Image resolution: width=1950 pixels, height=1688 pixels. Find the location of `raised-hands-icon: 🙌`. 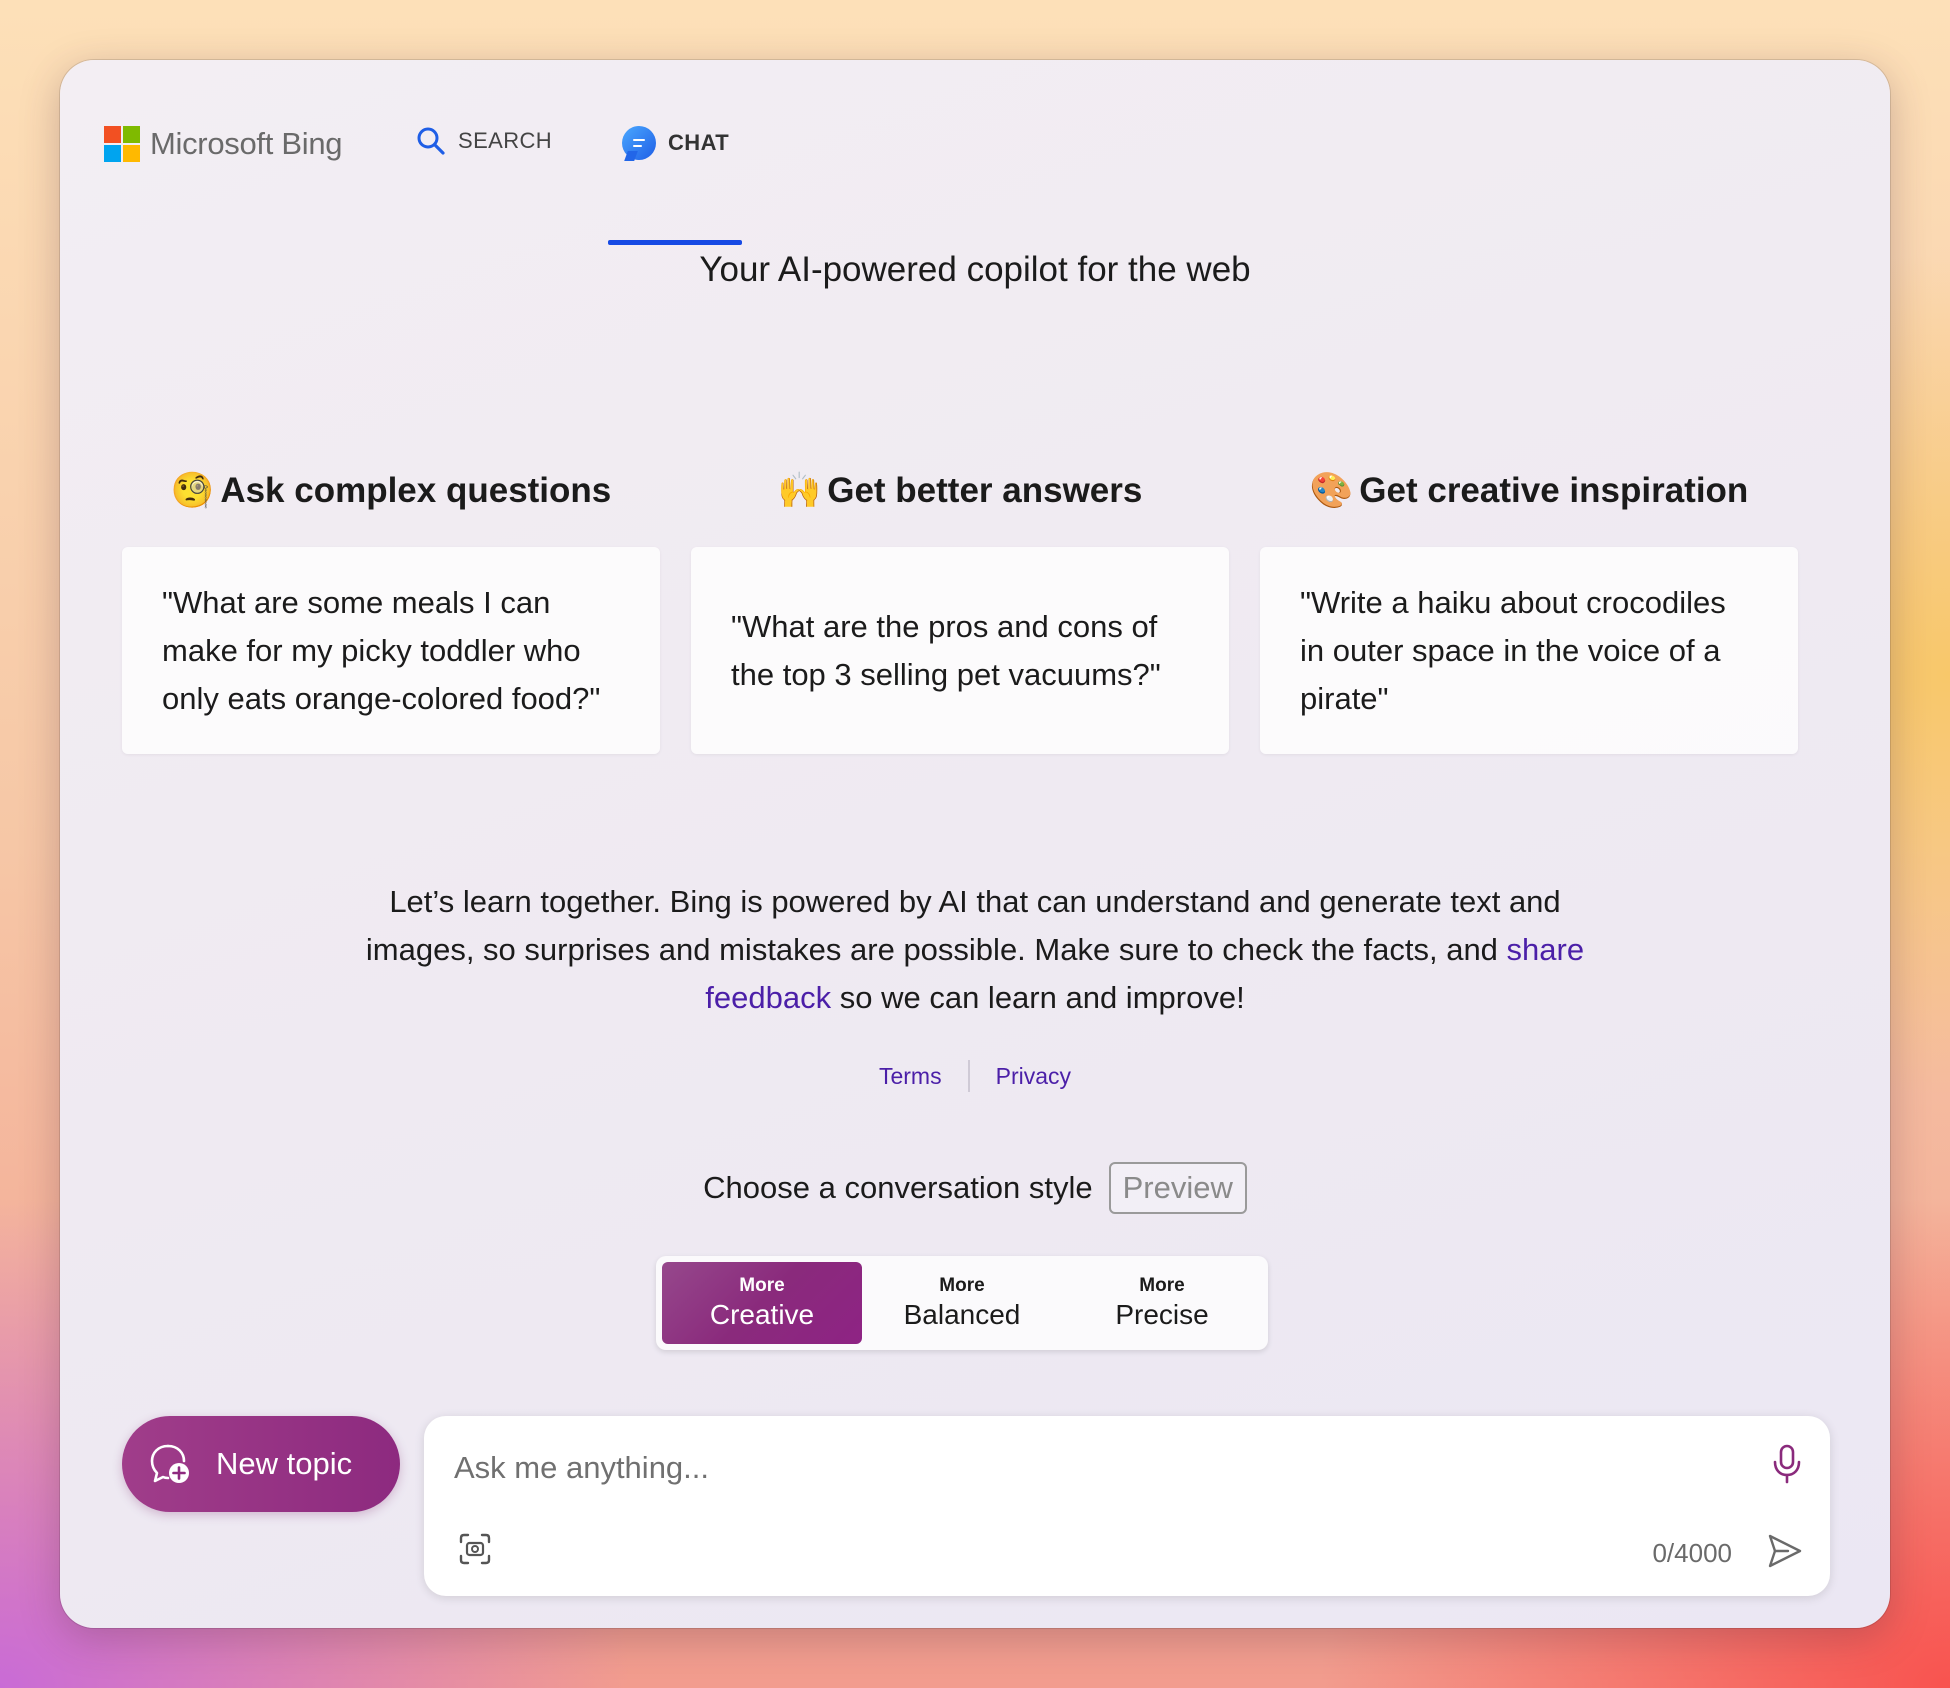

raised-hands-icon: 🙌 is located at coordinates (799, 491).